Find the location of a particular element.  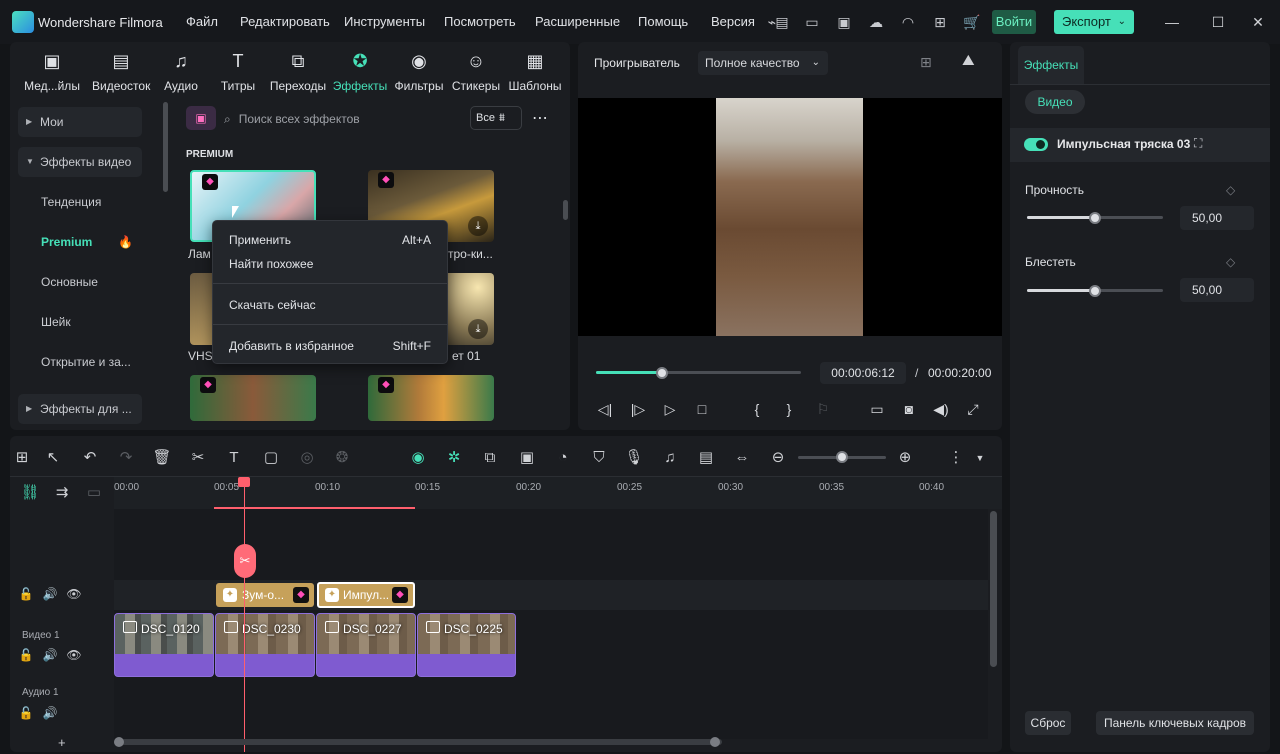

menu-file: Файл is located at coordinates (202, 21).